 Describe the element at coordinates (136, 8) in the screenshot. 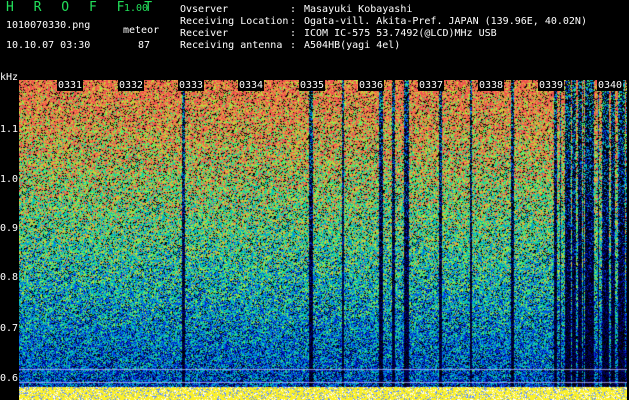

I see `app-version: 1.00` at that location.